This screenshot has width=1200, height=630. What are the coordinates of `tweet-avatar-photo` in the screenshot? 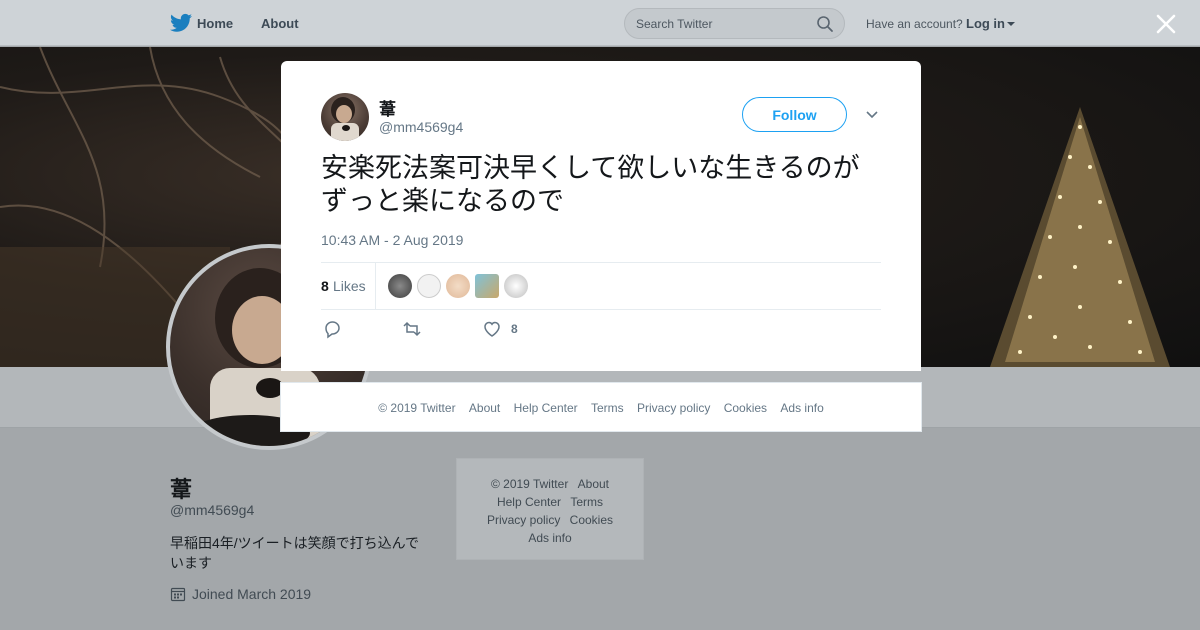 It's located at (345, 119).